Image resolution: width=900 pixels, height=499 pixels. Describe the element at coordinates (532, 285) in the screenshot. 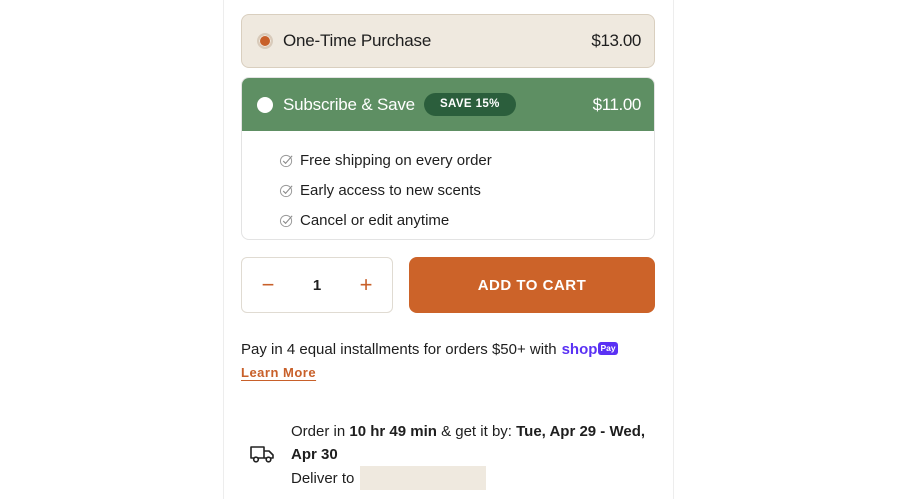

I see `add-to-cart-button: ADD TO CART` at that location.